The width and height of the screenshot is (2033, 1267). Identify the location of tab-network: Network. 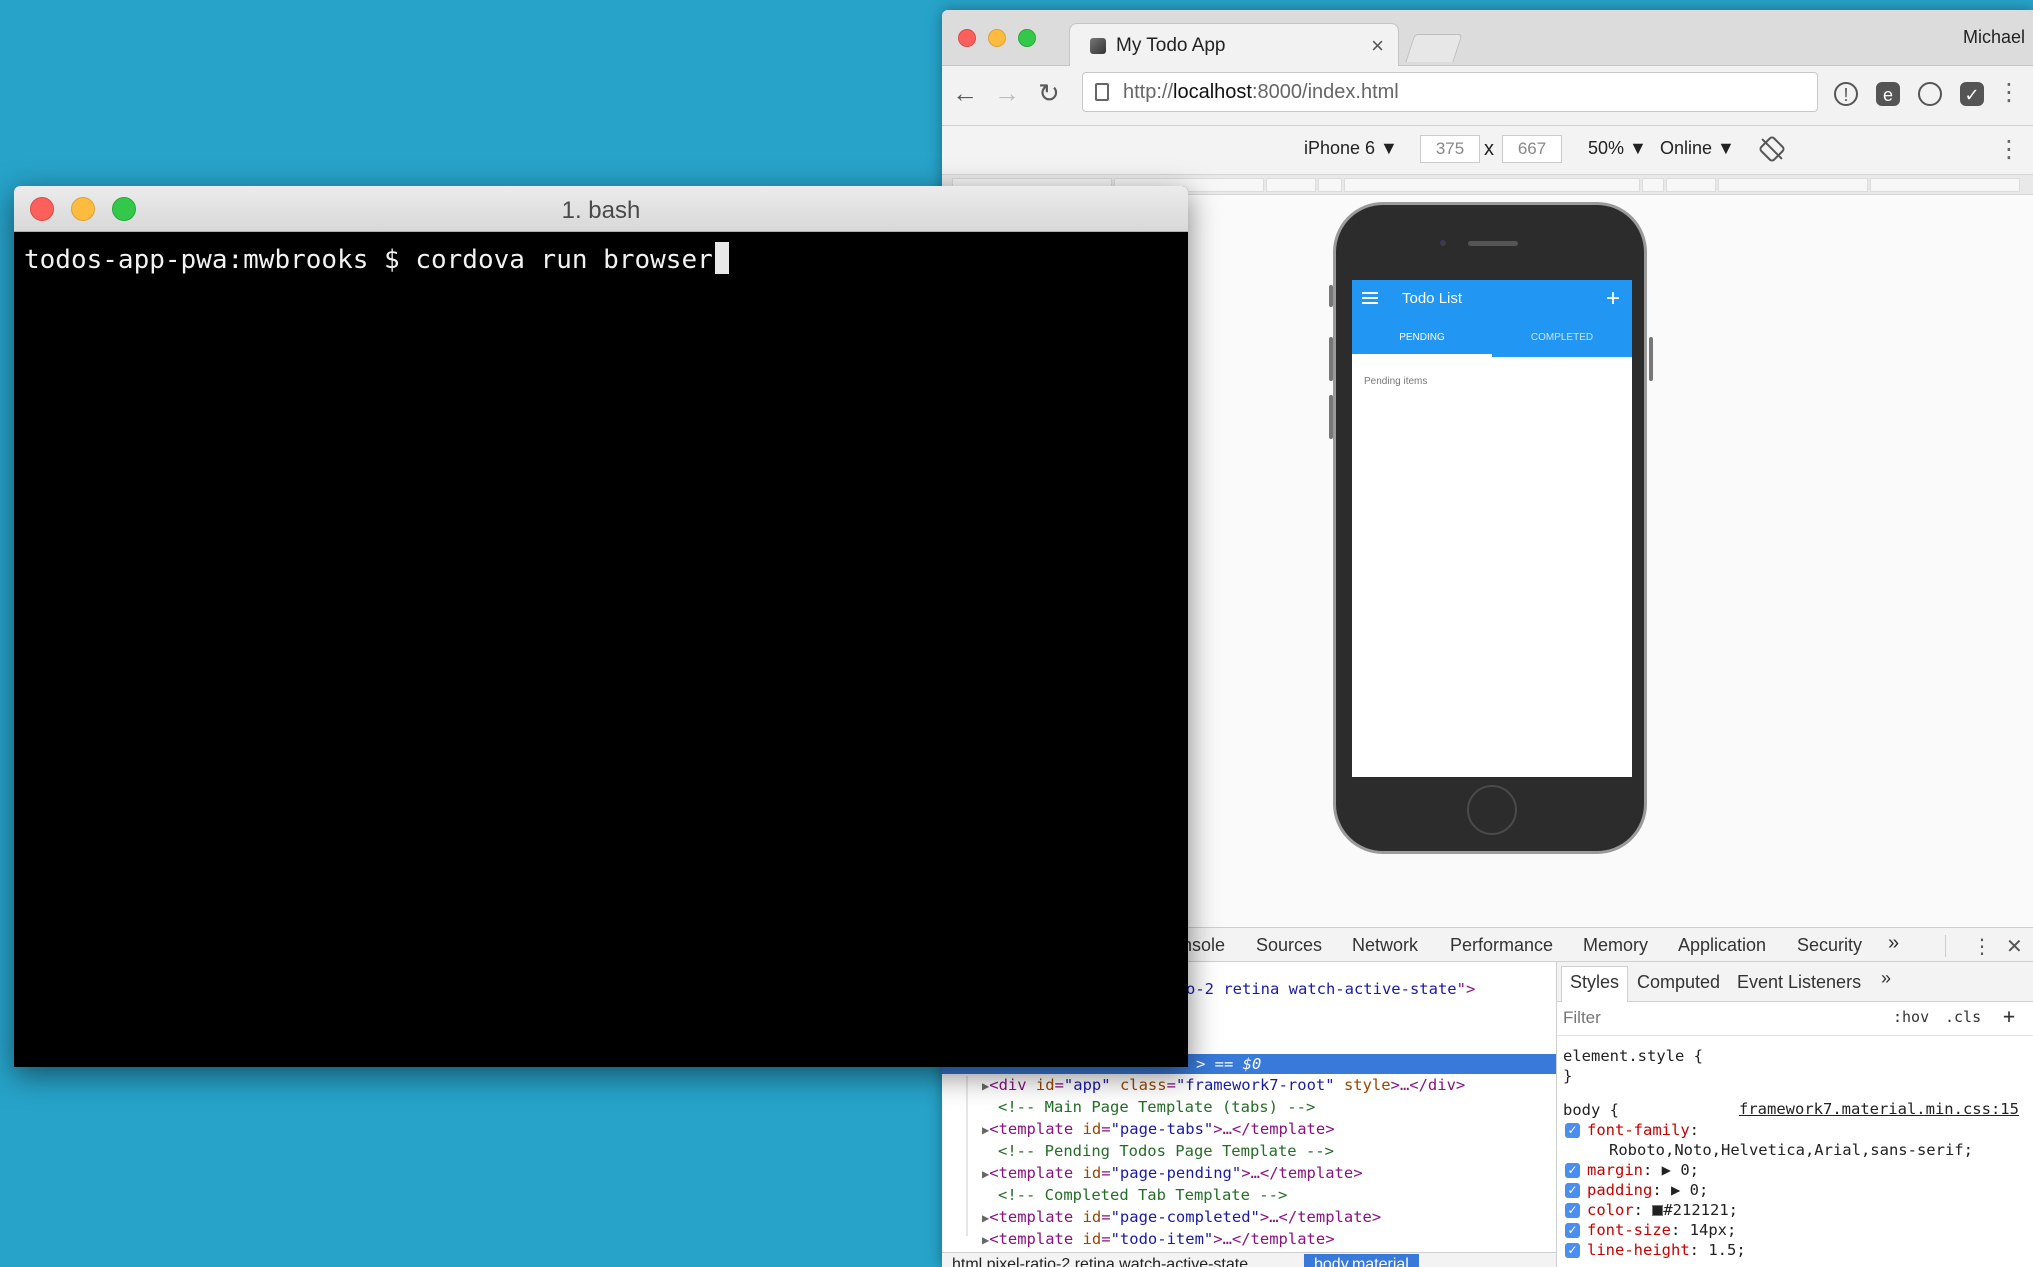
(1385, 945).